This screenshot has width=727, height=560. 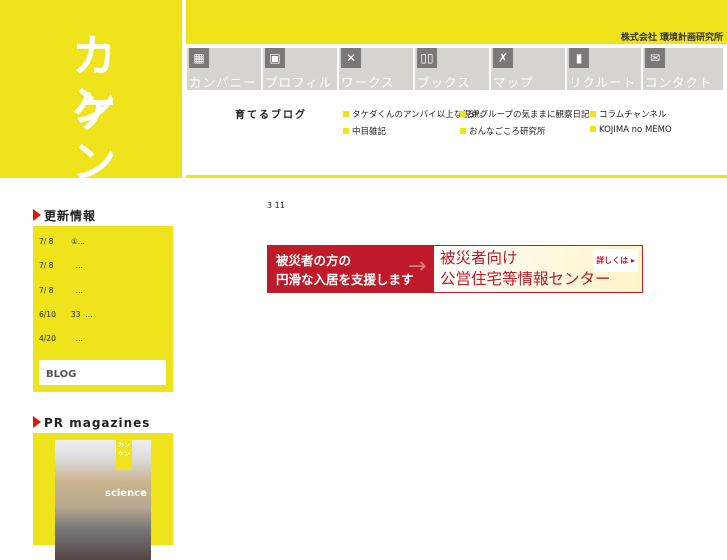 I want to click on main-heading: 3 11, so click(x=276, y=205).